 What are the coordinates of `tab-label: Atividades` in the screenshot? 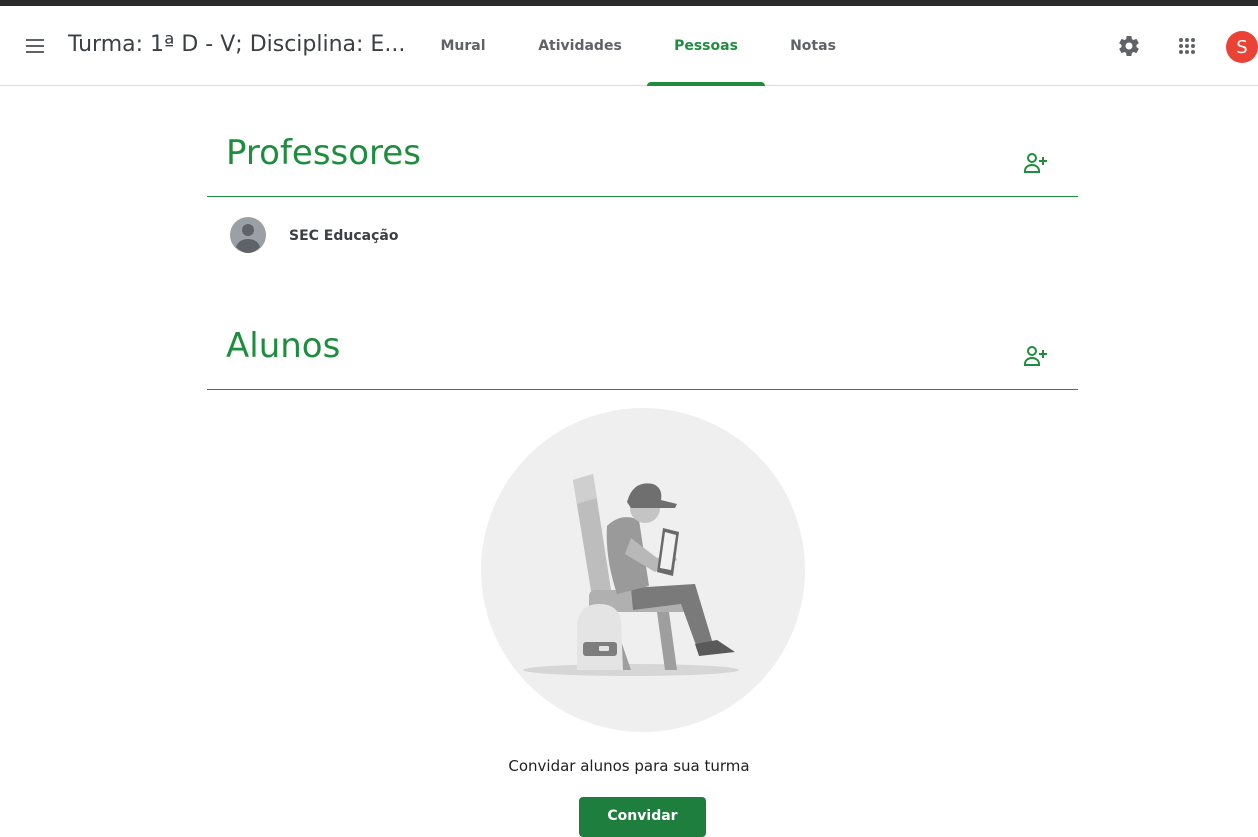 It's located at (580, 46).